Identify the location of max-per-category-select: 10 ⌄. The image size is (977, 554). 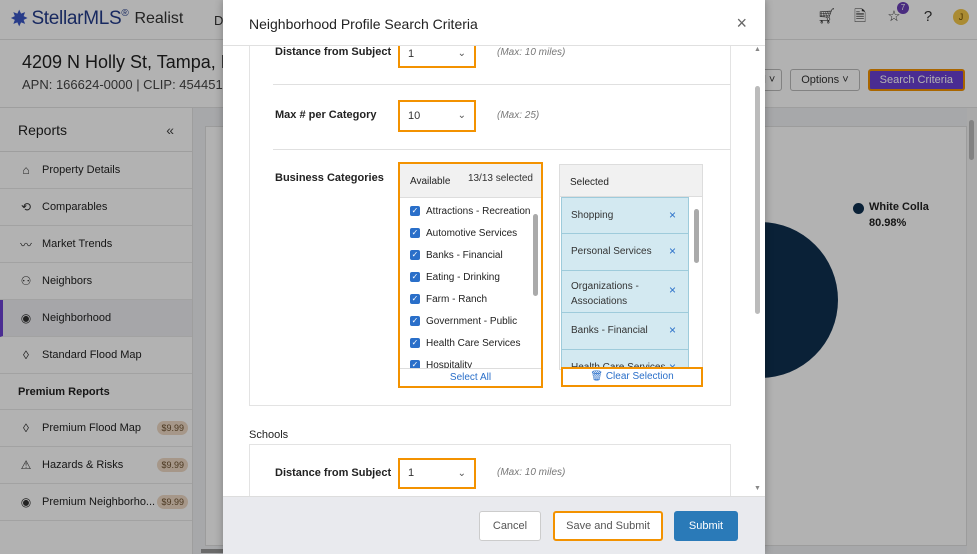
(437, 116).